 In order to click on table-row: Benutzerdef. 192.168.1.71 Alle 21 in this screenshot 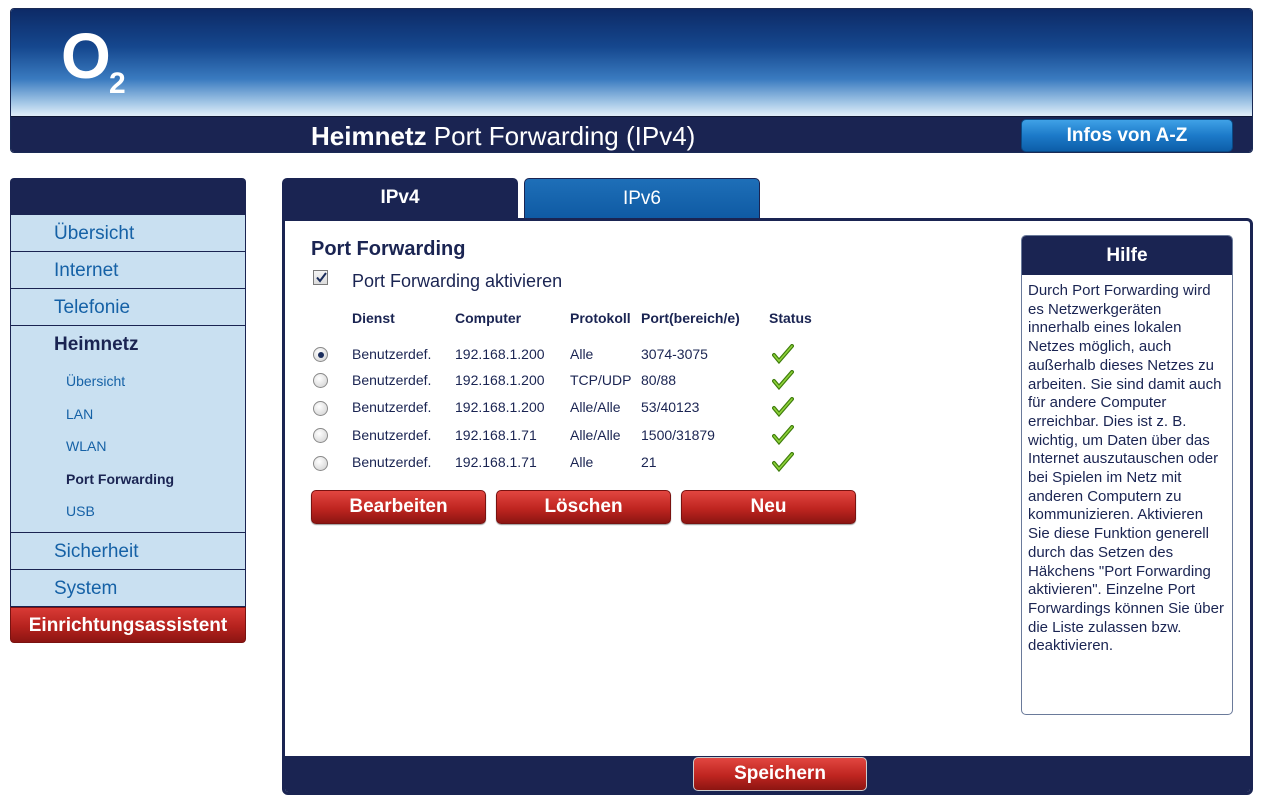, I will do `click(568, 463)`.